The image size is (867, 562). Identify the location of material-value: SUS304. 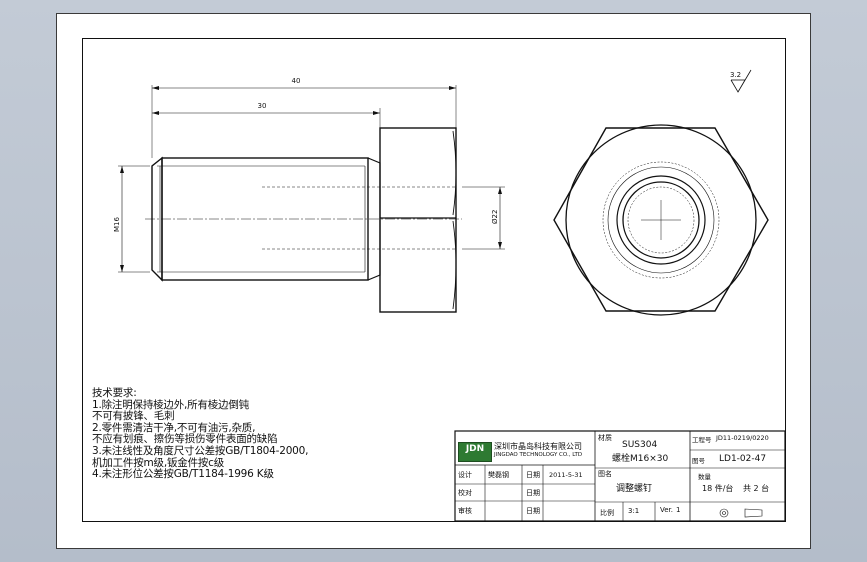
(640, 445).